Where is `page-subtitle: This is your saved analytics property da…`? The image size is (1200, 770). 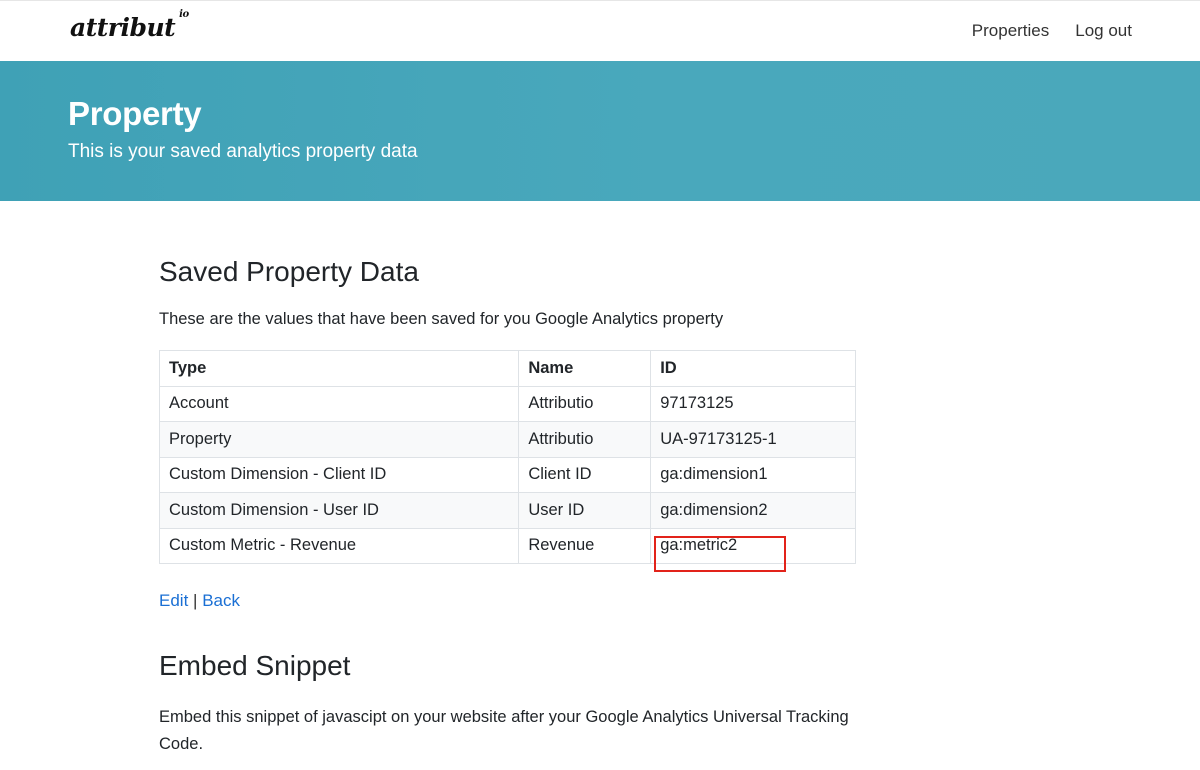 page-subtitle: This is your saved analytics property da… is located at coordinates (243, 151).